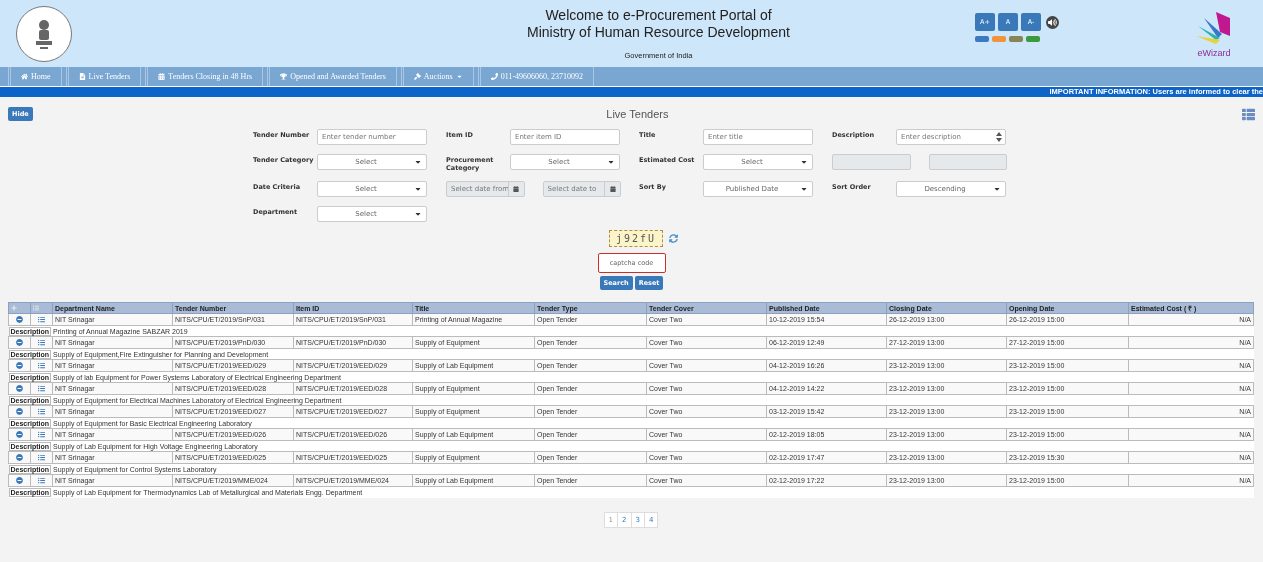 The width and height of the screenshot is (1263, 562). I want to click on logo-text: eWizard, so click(1214, 52).